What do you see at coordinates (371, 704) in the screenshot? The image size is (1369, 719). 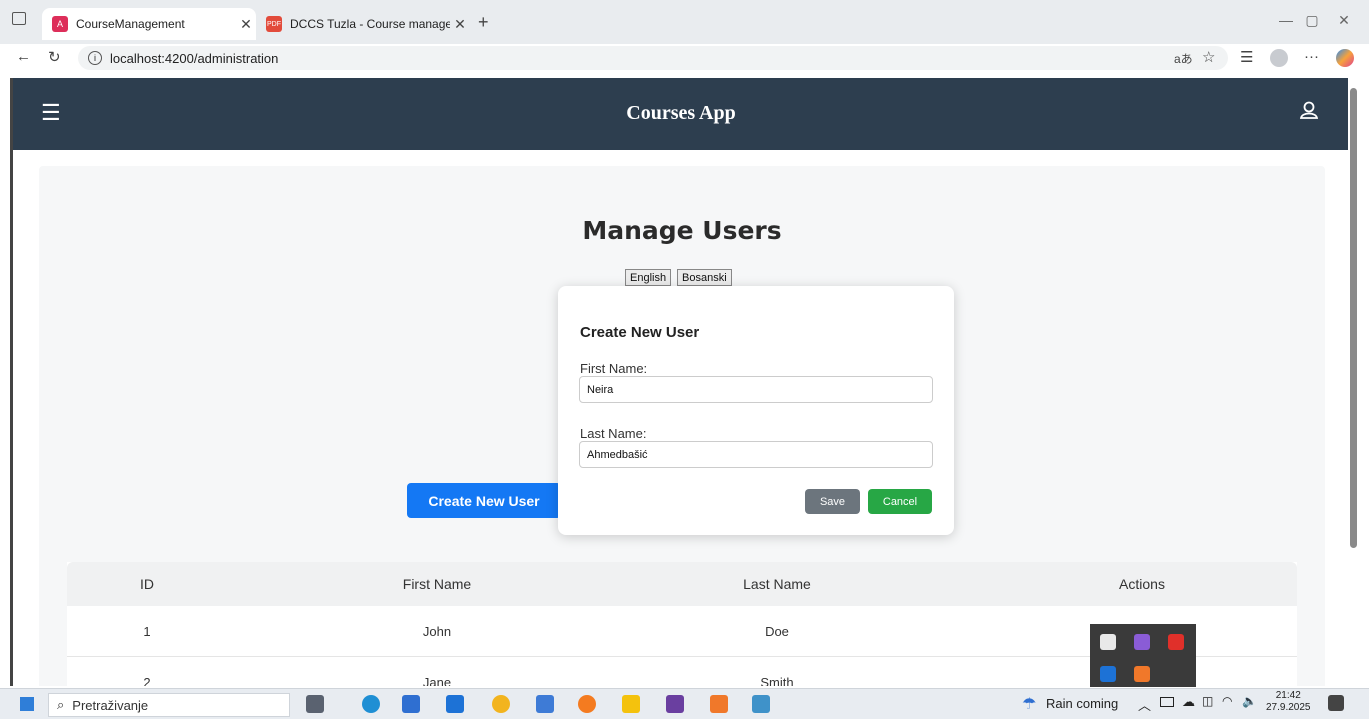 I see `edge-icon` at bounding box center [371, 704].